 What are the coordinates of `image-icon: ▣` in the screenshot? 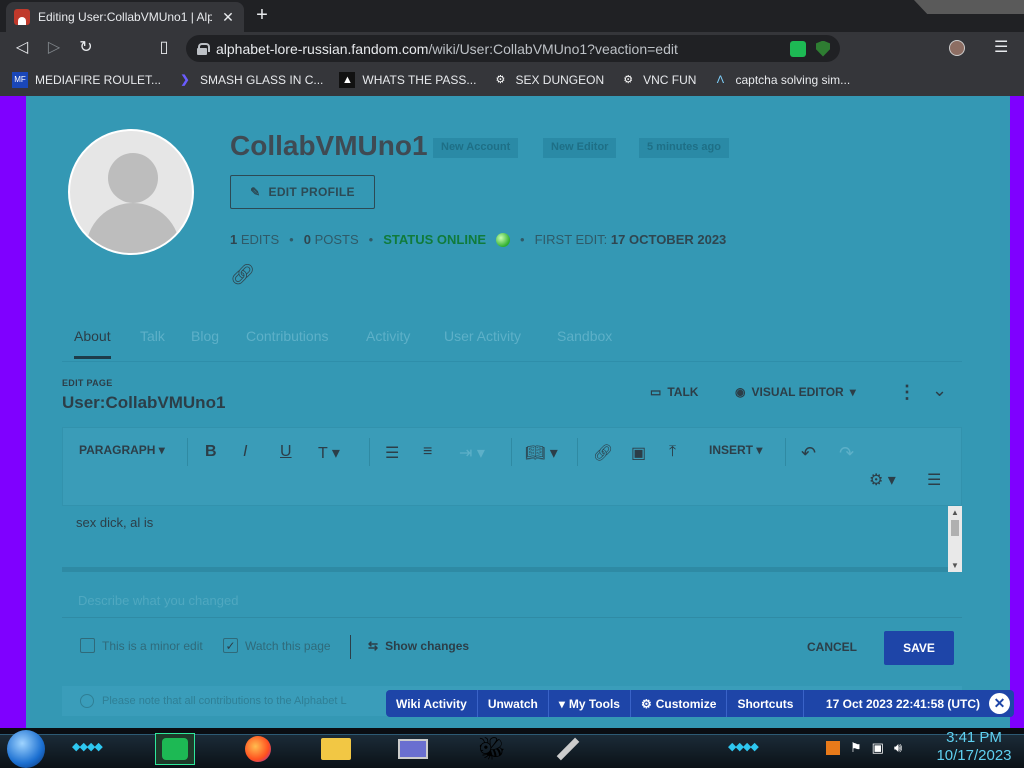 It's located at (638, 453).